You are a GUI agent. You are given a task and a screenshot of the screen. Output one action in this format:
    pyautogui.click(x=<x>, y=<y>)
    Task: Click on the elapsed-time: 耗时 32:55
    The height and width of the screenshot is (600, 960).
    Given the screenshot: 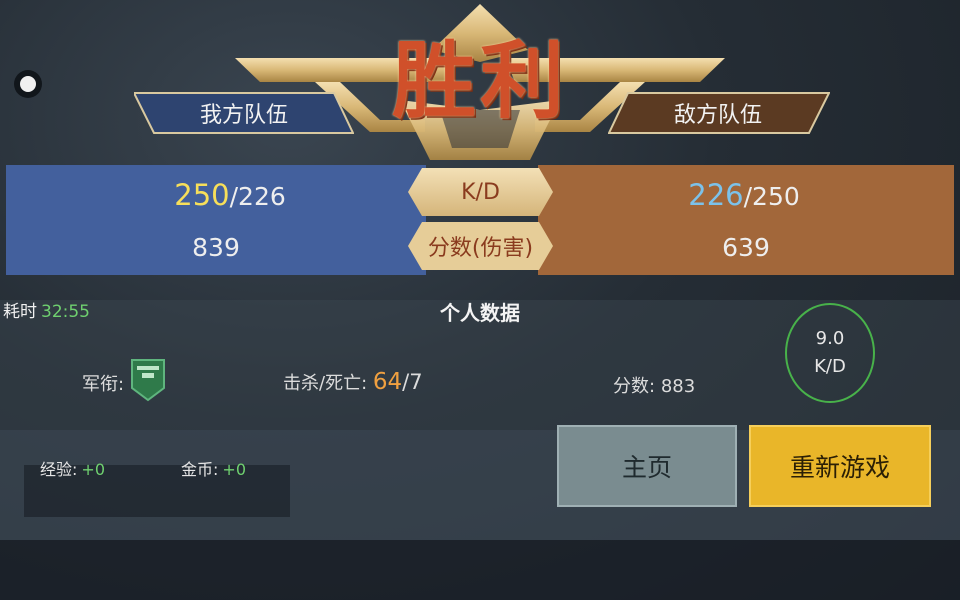 What is the action you would take?
    pyautogui.click(x=46, y=312)
    